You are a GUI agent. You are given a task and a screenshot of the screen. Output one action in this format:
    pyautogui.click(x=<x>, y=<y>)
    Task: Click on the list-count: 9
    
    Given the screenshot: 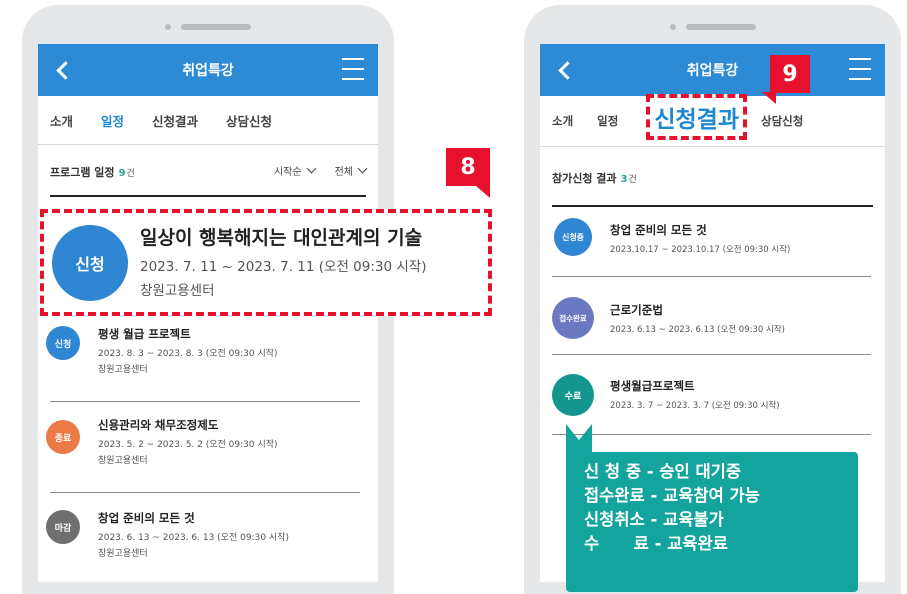 What is the action you would take?
    pyautogui.click(x=122, y=173)
    